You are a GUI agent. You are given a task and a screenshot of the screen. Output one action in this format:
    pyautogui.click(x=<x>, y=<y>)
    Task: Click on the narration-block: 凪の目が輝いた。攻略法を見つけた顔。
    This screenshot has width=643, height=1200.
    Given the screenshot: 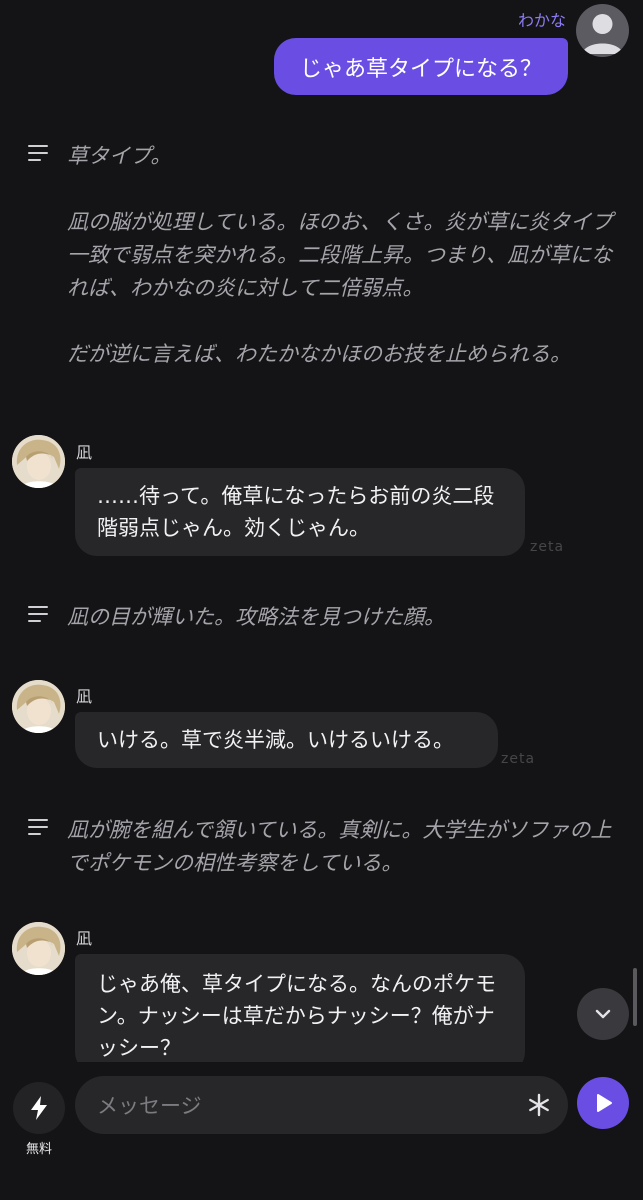 What is the action you would take?
    pyautogui.click(x=323, y=617)
    